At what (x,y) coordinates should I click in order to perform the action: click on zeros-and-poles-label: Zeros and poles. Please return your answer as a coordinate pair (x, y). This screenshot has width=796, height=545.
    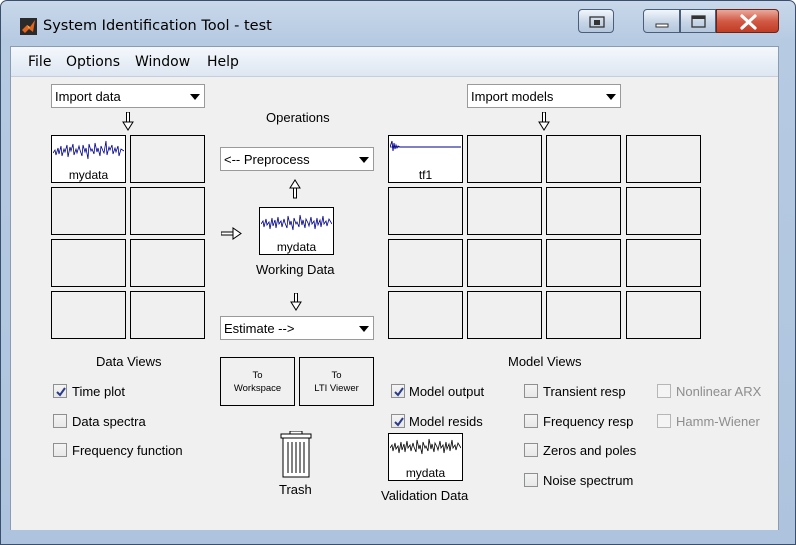
    Looking at the image, I should click on (590, 450).